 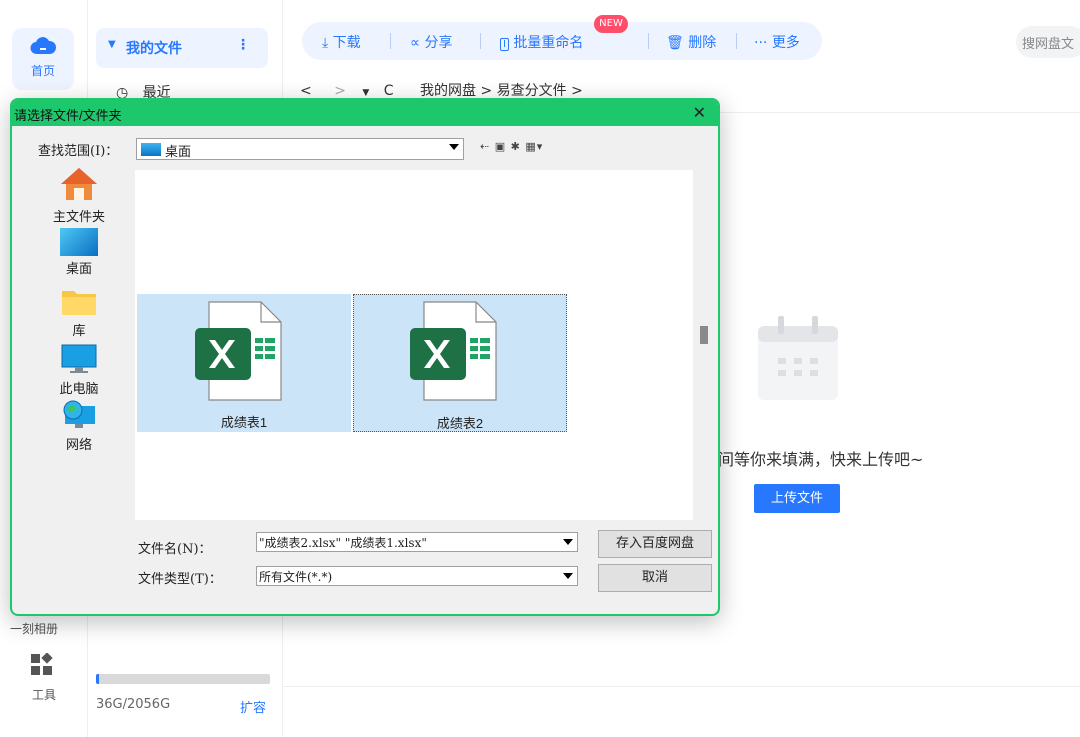 I want to click on download-label: 下载, so click(x=346, y=43).